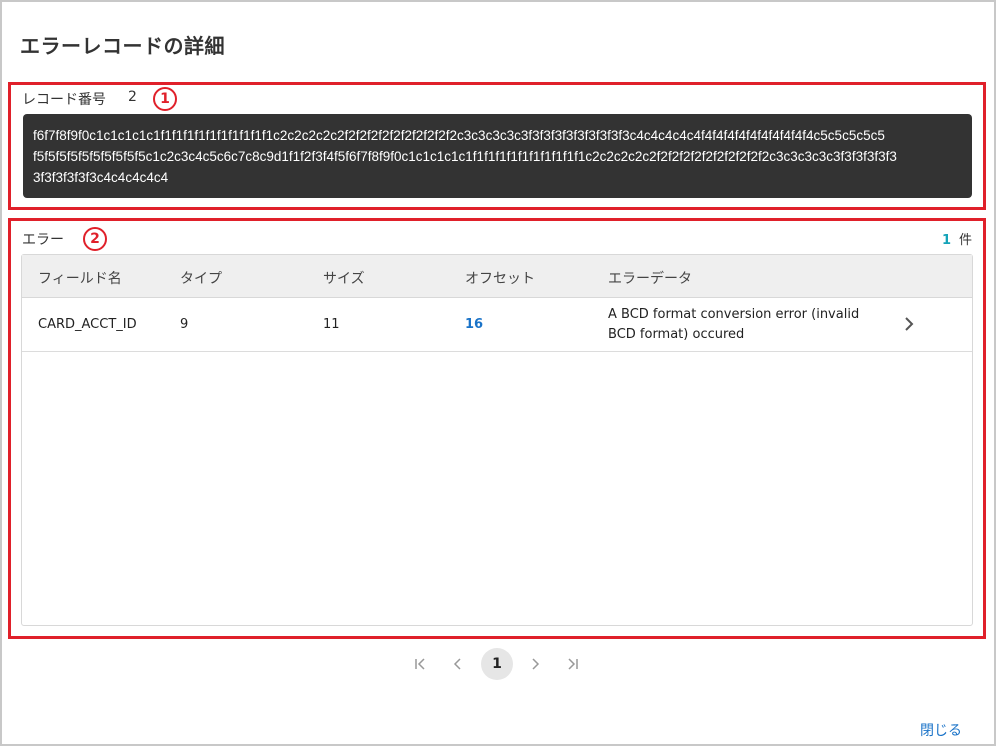 This screenshot has height=746, width=996. I want to click on next-page-button, so click(535, 664).